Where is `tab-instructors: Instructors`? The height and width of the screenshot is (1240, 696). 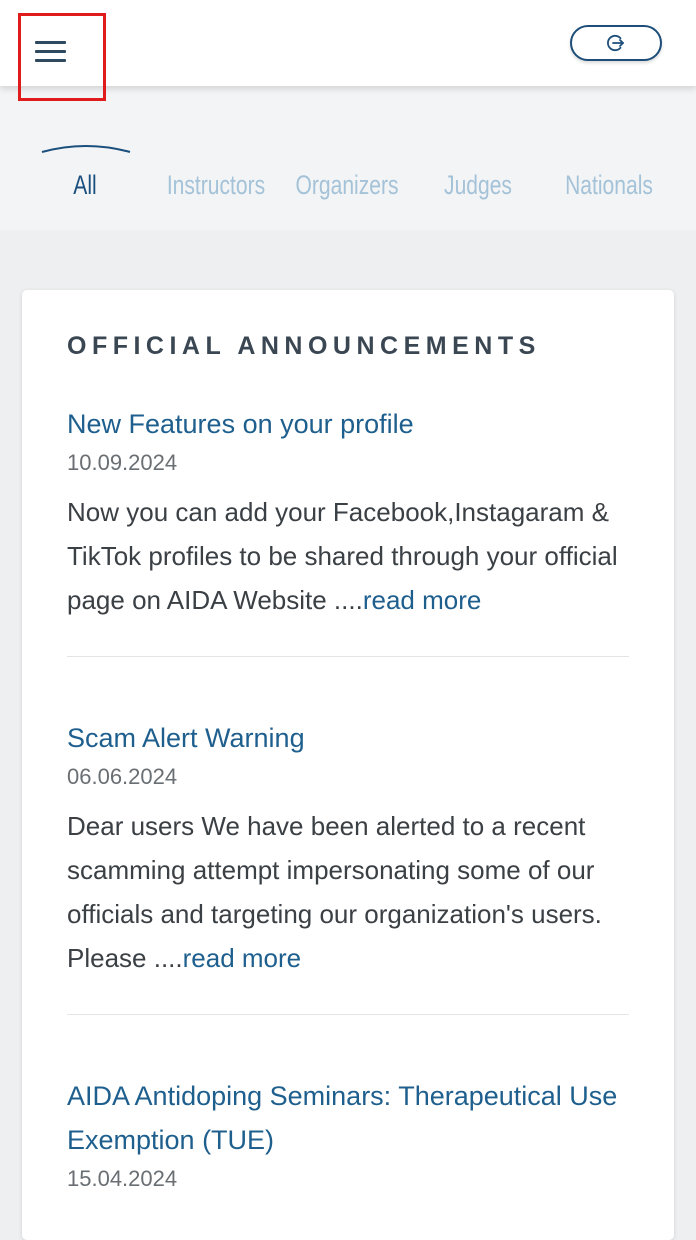
tab-instructors: Instructors is located at coordinates (216, 185).